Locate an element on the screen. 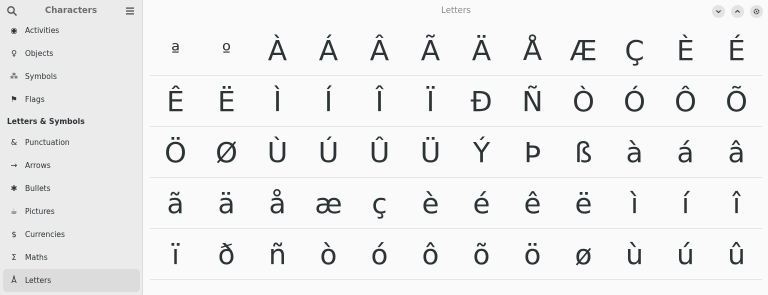 This screenshot has height=295, width=768. character-cell: á is located at coordinates (685, 152).